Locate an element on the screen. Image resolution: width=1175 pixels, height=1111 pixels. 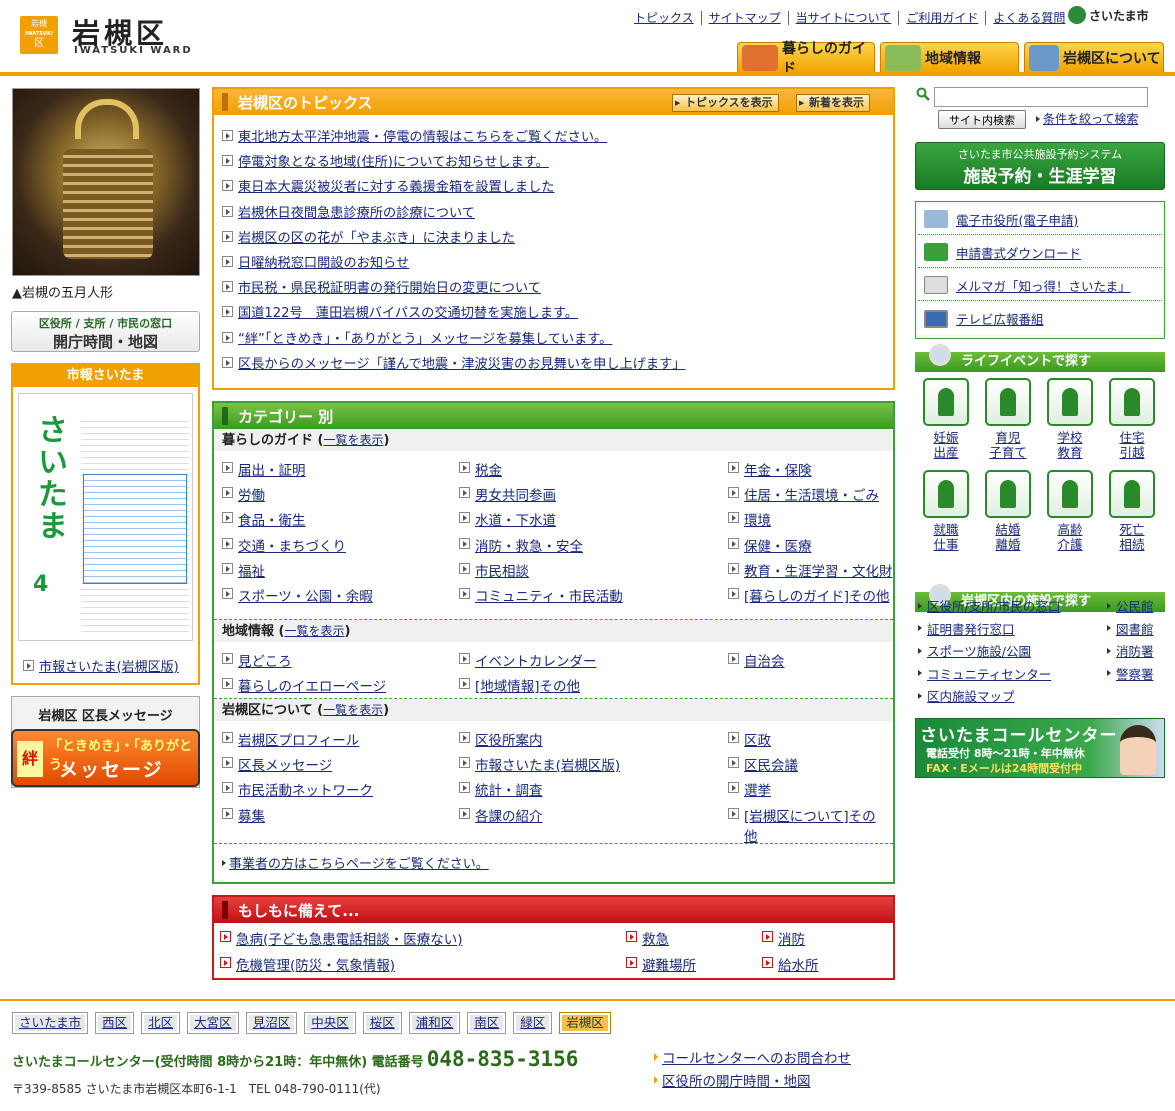
topic-link: “絆”「ときめき」・「ありがとう」メッセージを募集しています。 is located at coordinates (425, 337).